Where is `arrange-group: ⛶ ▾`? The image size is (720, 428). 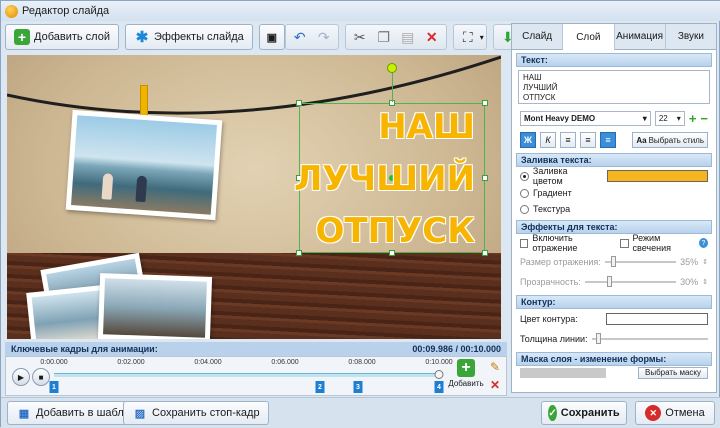 arrange-group: ⛶ ▾ is located at coordinates (469, 37).